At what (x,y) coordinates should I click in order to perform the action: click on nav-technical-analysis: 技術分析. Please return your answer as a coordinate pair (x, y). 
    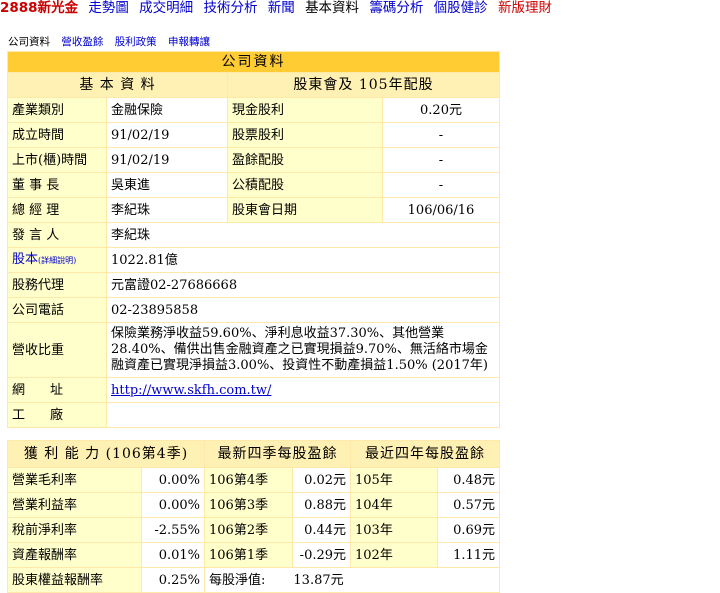
    Looking at the image, I should click on (230, 8).